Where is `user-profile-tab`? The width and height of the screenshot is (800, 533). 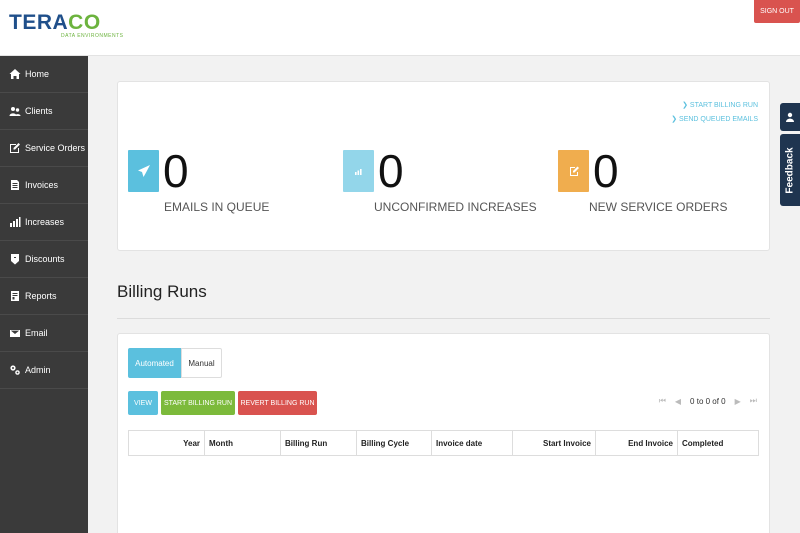
user-profile-tab is located at coordinates (790, 117).